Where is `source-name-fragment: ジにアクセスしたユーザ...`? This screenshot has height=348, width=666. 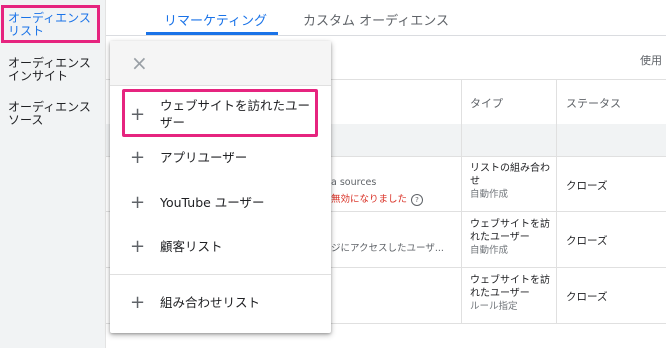 source-name-fragment: ジにアクセスしたユーザ... is located at coordinates (387, 247).